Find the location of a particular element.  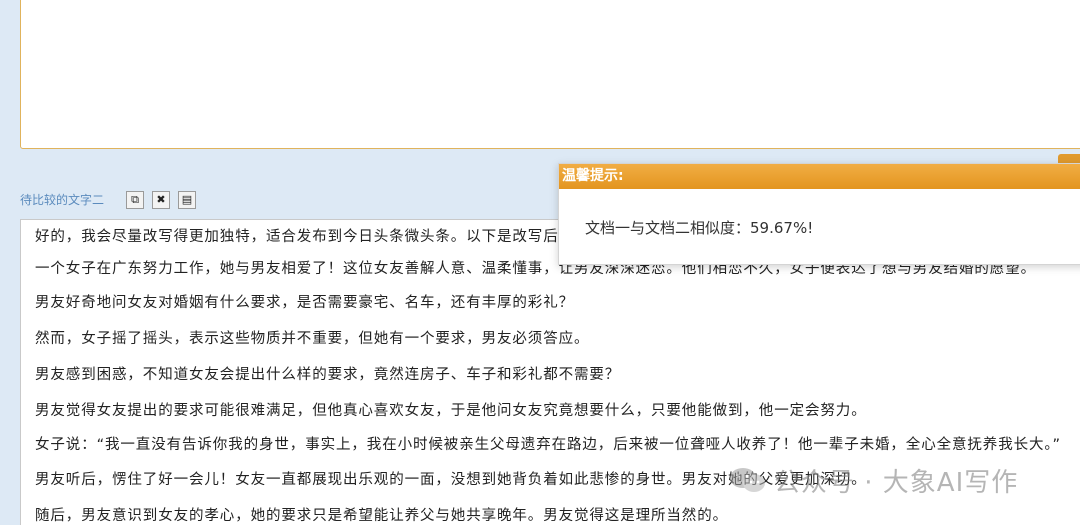

copy-button: ⧉ is located at coordinates (135, 200).